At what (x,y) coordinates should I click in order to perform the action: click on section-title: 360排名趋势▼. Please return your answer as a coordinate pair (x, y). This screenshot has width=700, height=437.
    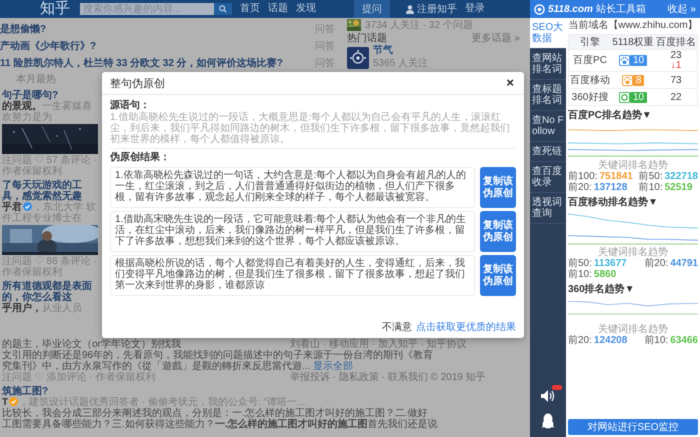
    Looking at the image, I should click on (633, 290).